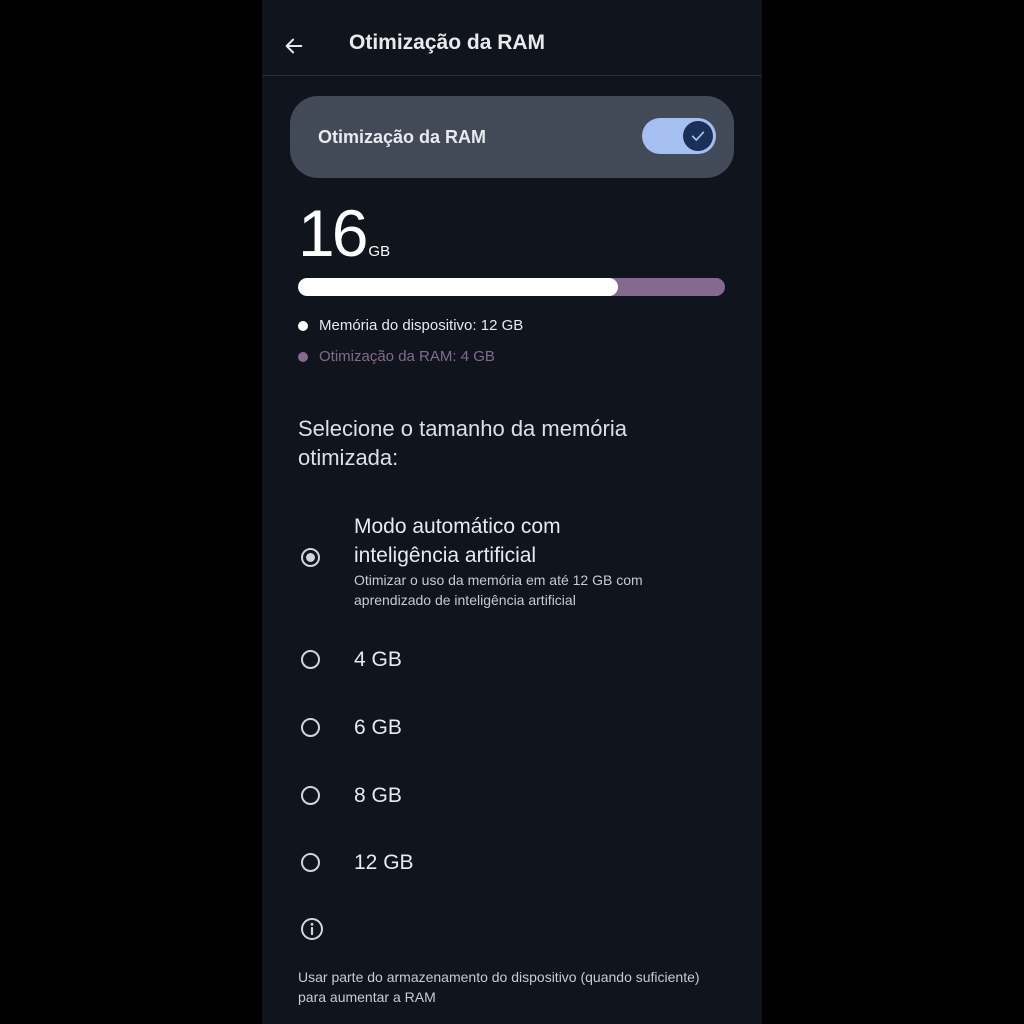 This screenshot has height=1024, width=1024. I want to click on option-6gb: 6 GB, so click(513, 730).